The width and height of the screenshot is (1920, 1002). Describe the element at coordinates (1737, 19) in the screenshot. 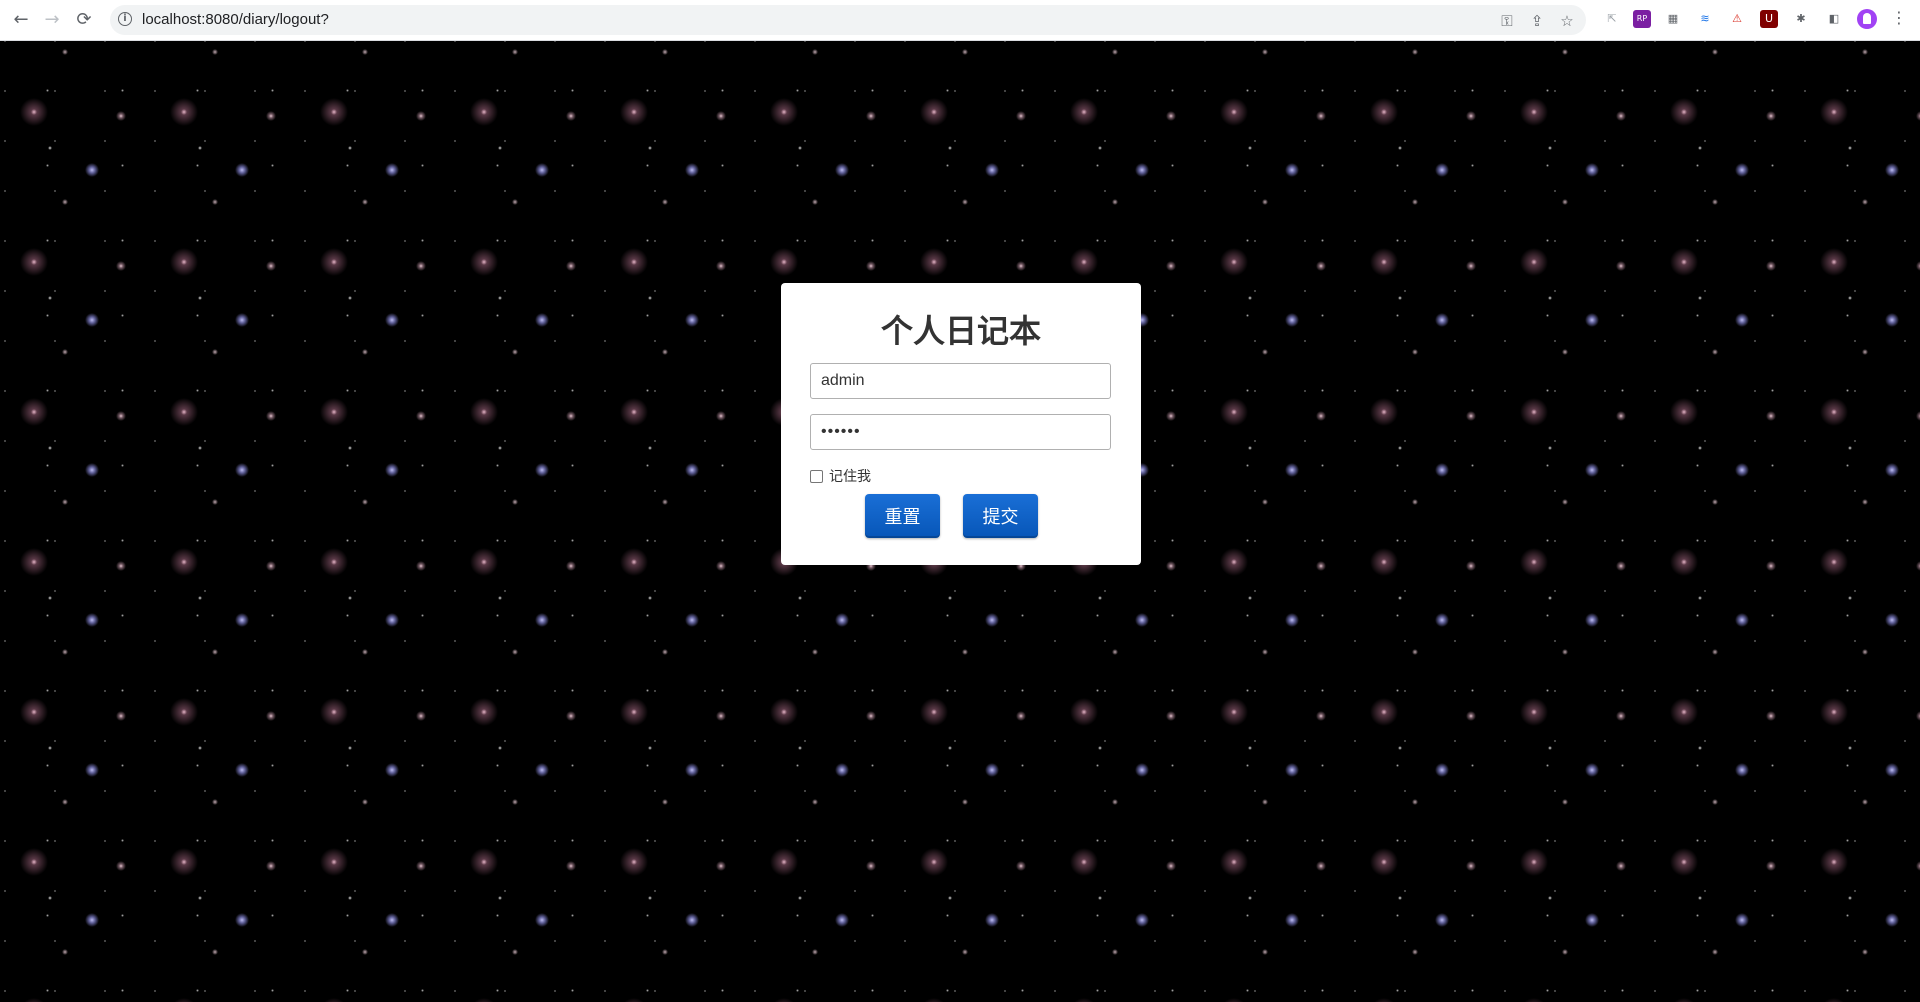

I see `alert-ext-icon: ⚠` at that location.